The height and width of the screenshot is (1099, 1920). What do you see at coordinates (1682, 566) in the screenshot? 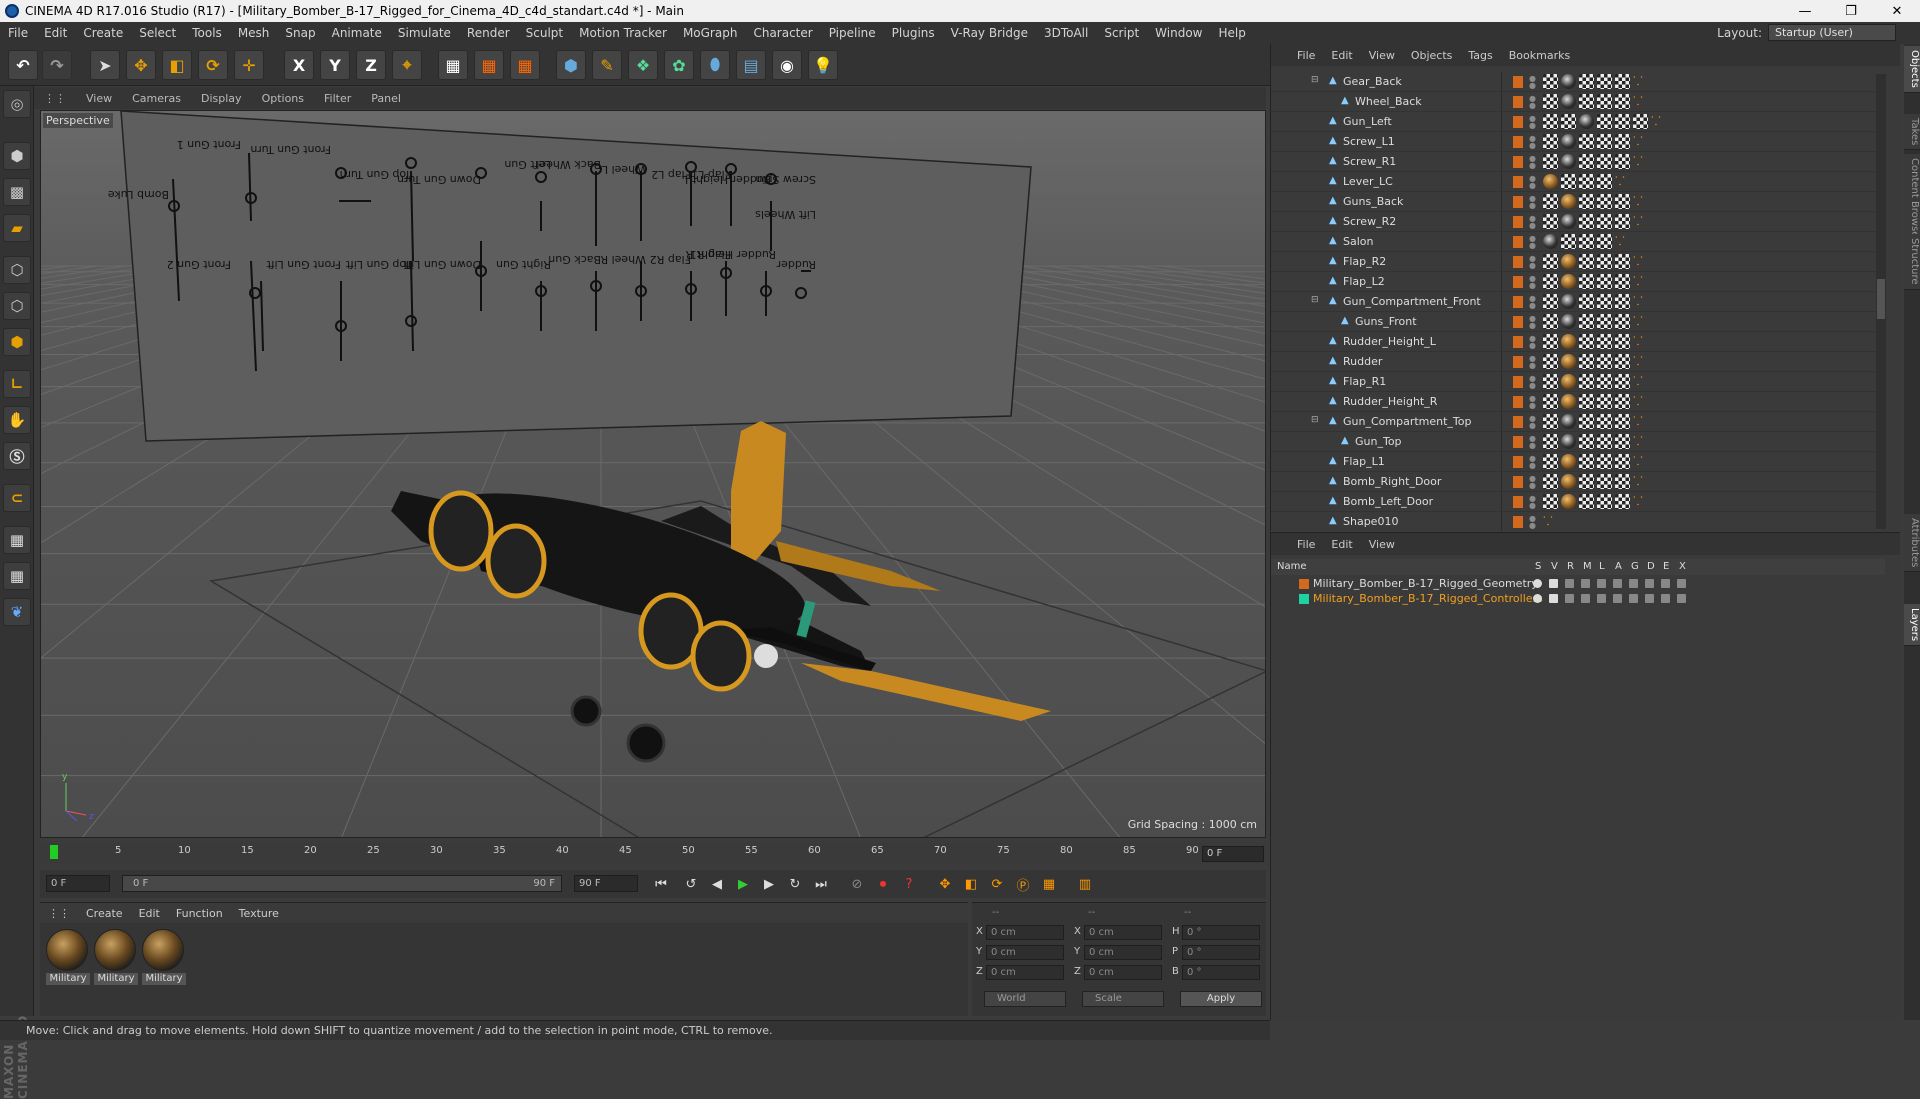
I see `layer-column-x: X` at bounding box center [1682, 566].